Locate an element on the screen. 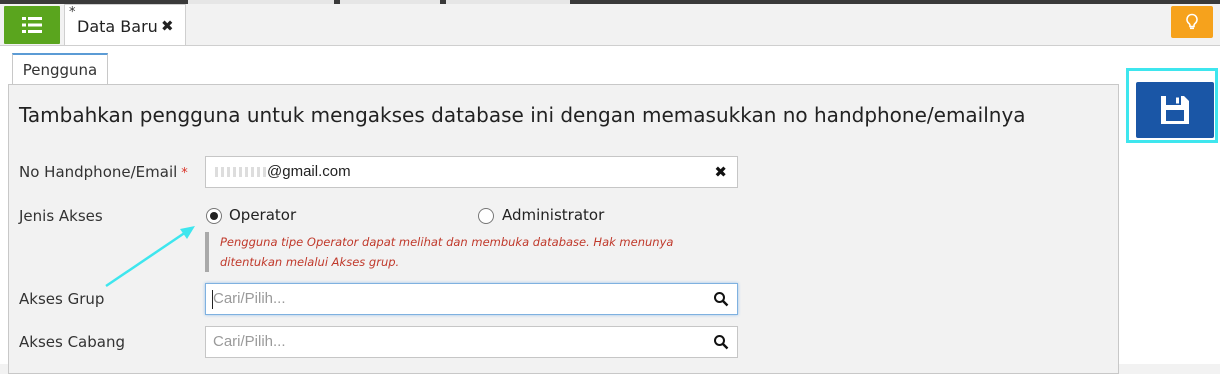 This screenshot has width=1220, height=374. unsaved-marker: * is located at coordinates (72, 12).